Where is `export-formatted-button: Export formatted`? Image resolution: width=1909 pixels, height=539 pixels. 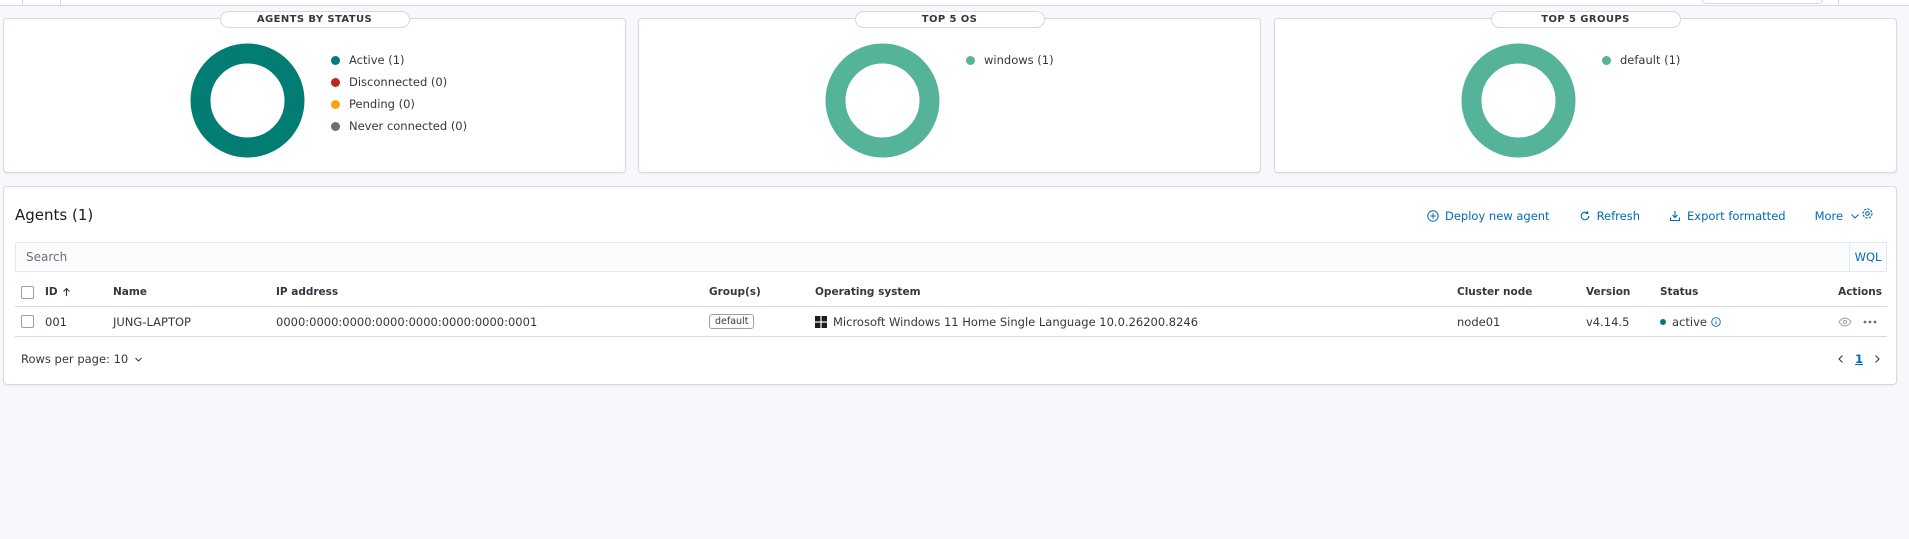 export-formatted-button: Export formatted is located at coordinates (1727, 216).